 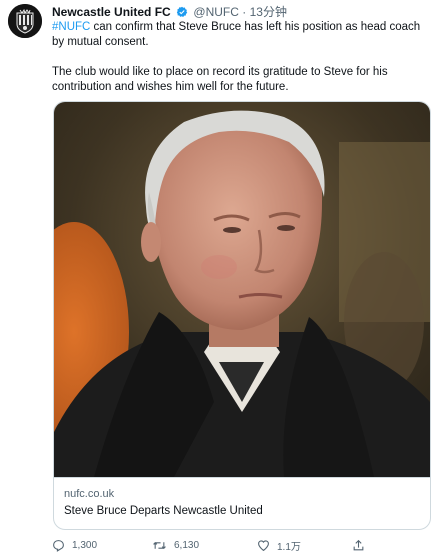 I want to click on newcastle-crest-icon, so click(x=25, y=21).